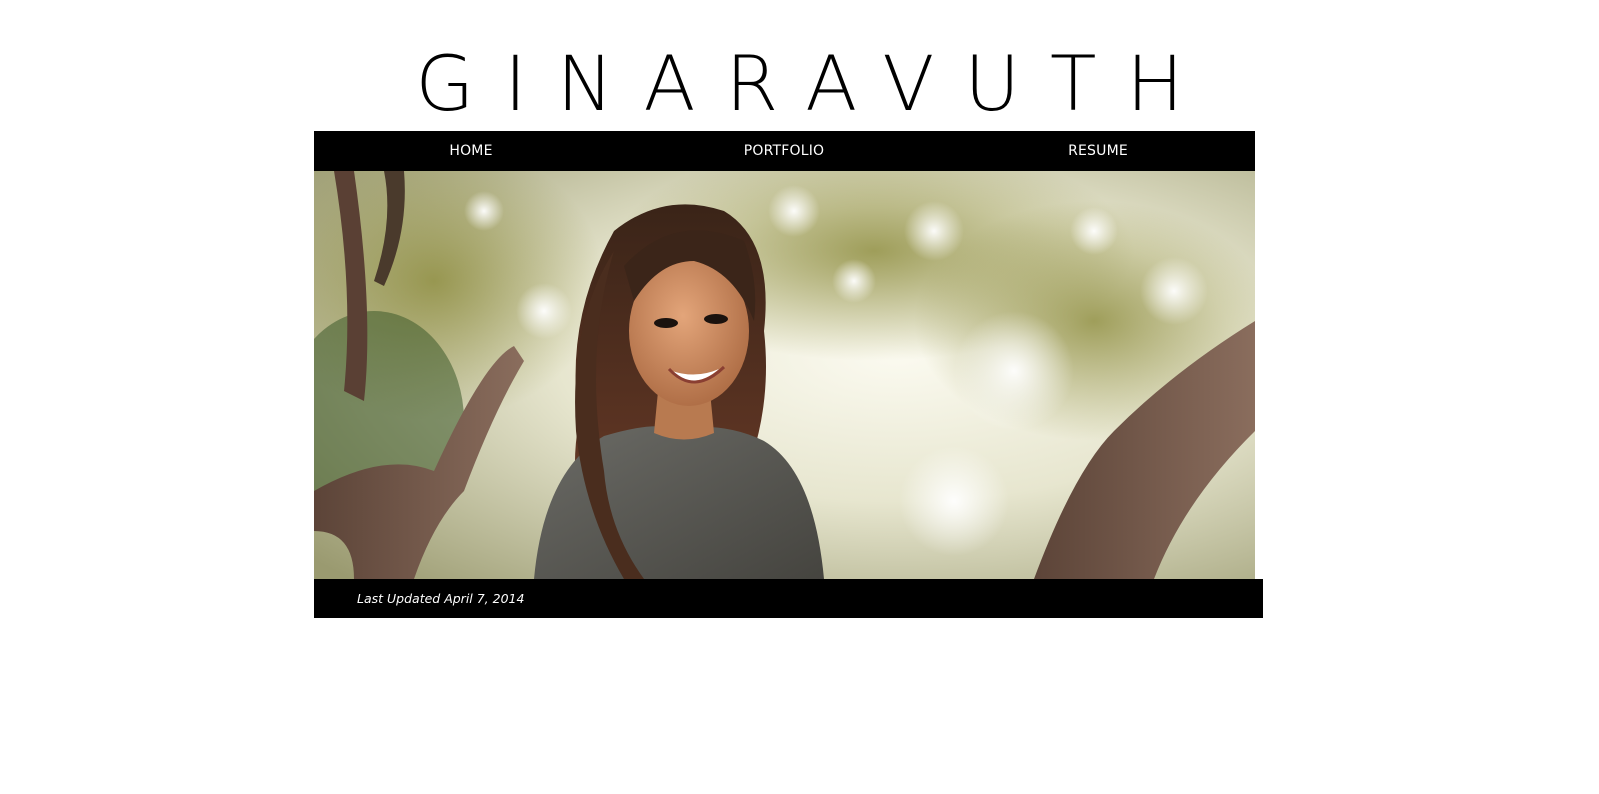  I want to click on nav-resume-link: RESUME, so click(1098, 151).